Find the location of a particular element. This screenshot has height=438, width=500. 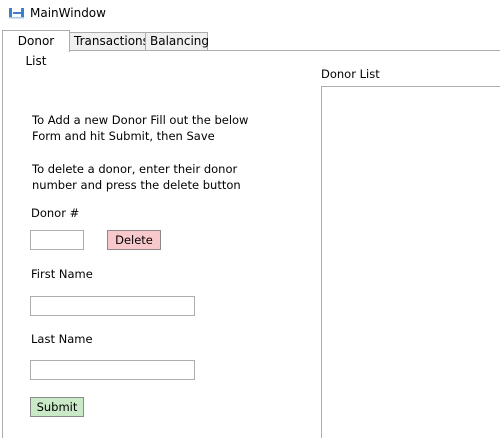

tab-transactions: Transactions is located at coordinates (109, 41).